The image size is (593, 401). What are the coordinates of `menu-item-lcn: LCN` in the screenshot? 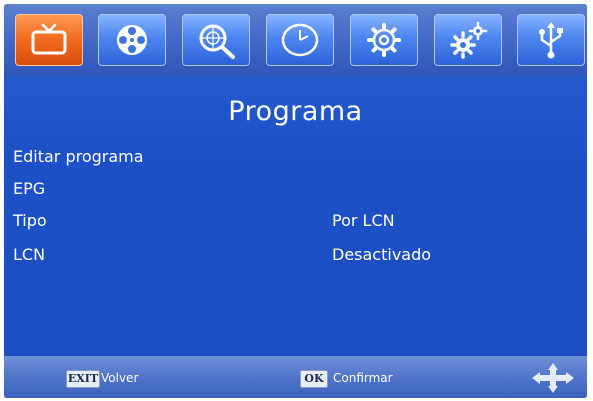 It's located at (29, 254).